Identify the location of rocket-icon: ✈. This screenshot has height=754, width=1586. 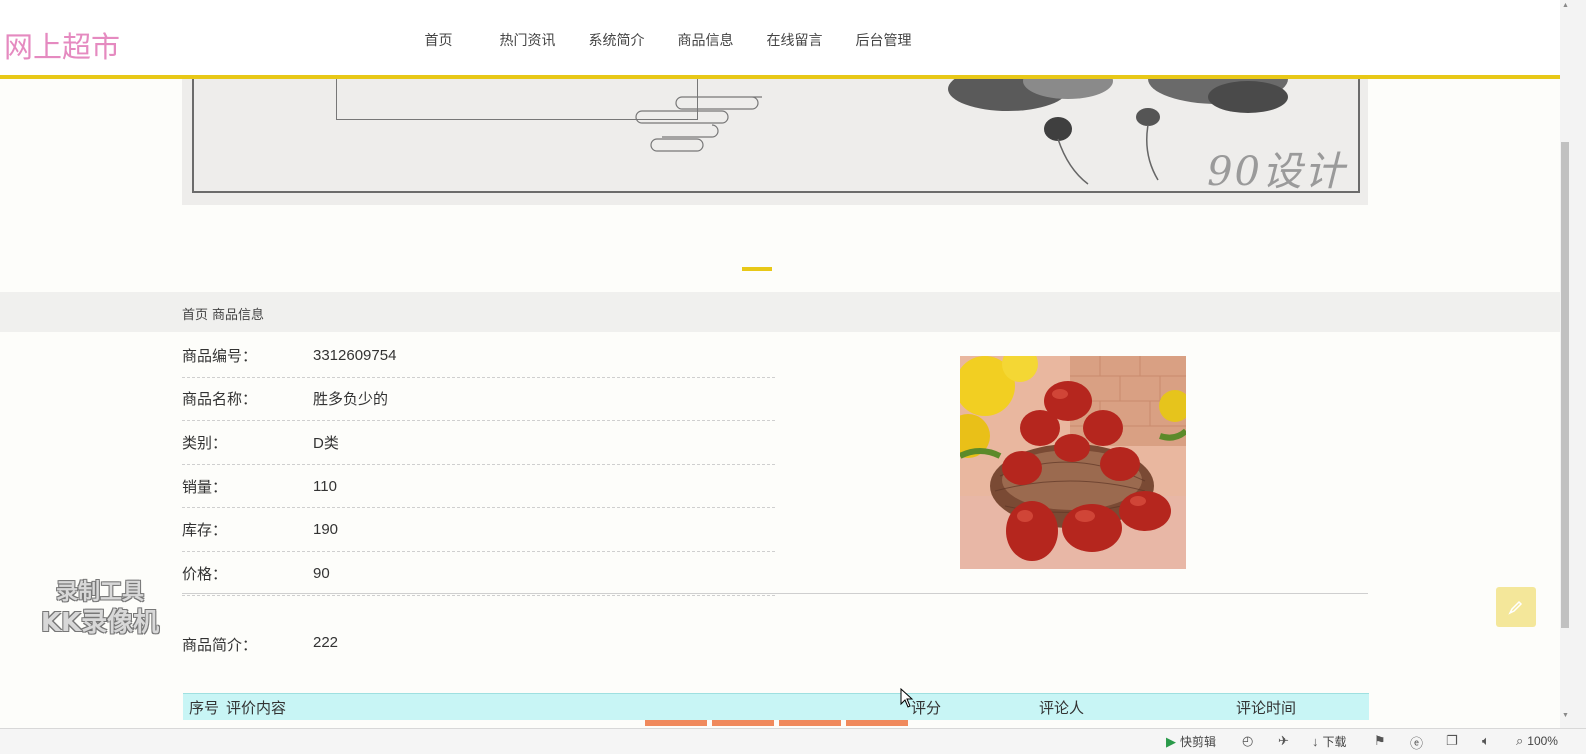
(1283, 740).